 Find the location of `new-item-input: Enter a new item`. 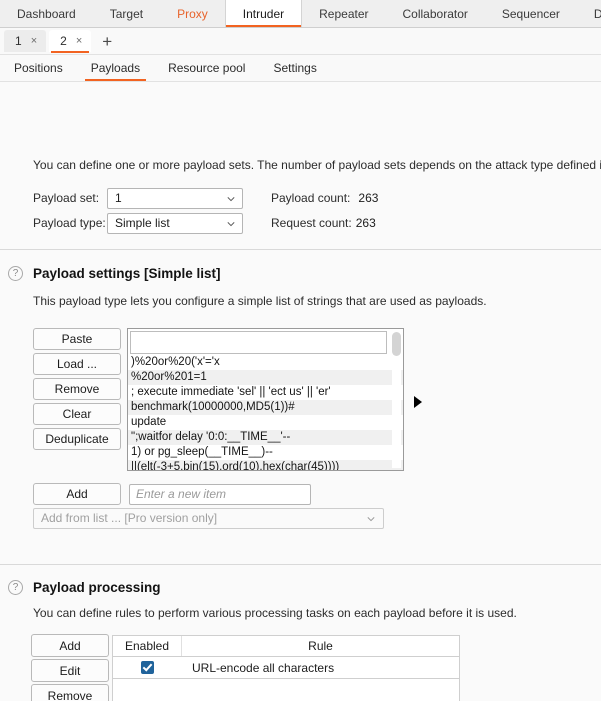

new-item-input: Enter a new item is located at coordinates (220, 494).